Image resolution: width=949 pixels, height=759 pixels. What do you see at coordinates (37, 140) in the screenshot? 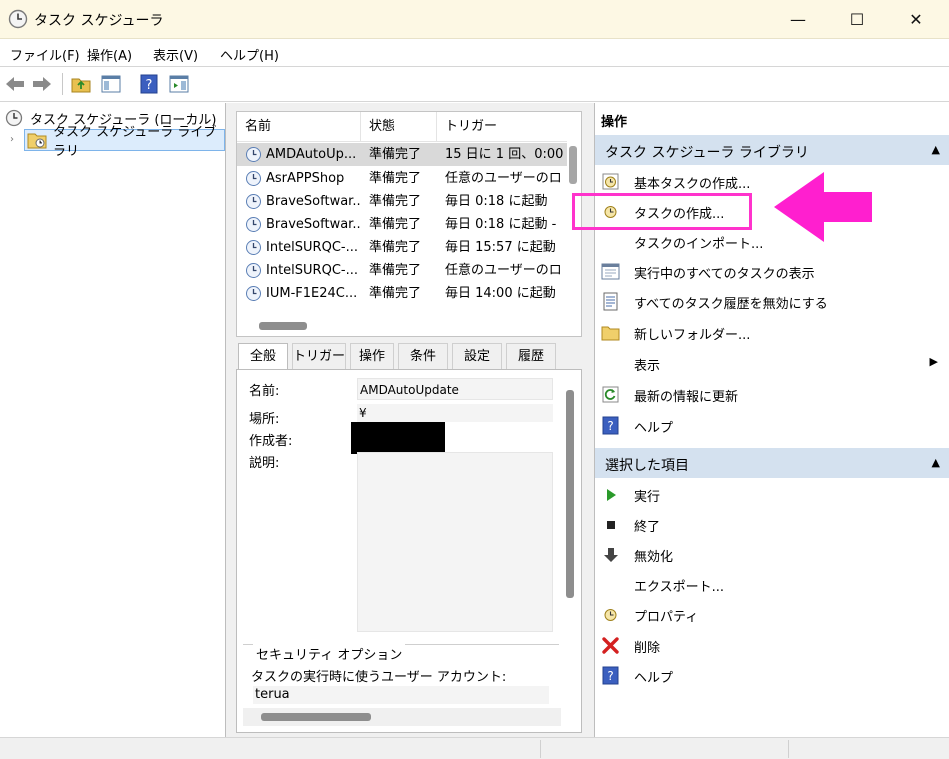
I see `folder-clock-icon` at bounding box center [37, 140].